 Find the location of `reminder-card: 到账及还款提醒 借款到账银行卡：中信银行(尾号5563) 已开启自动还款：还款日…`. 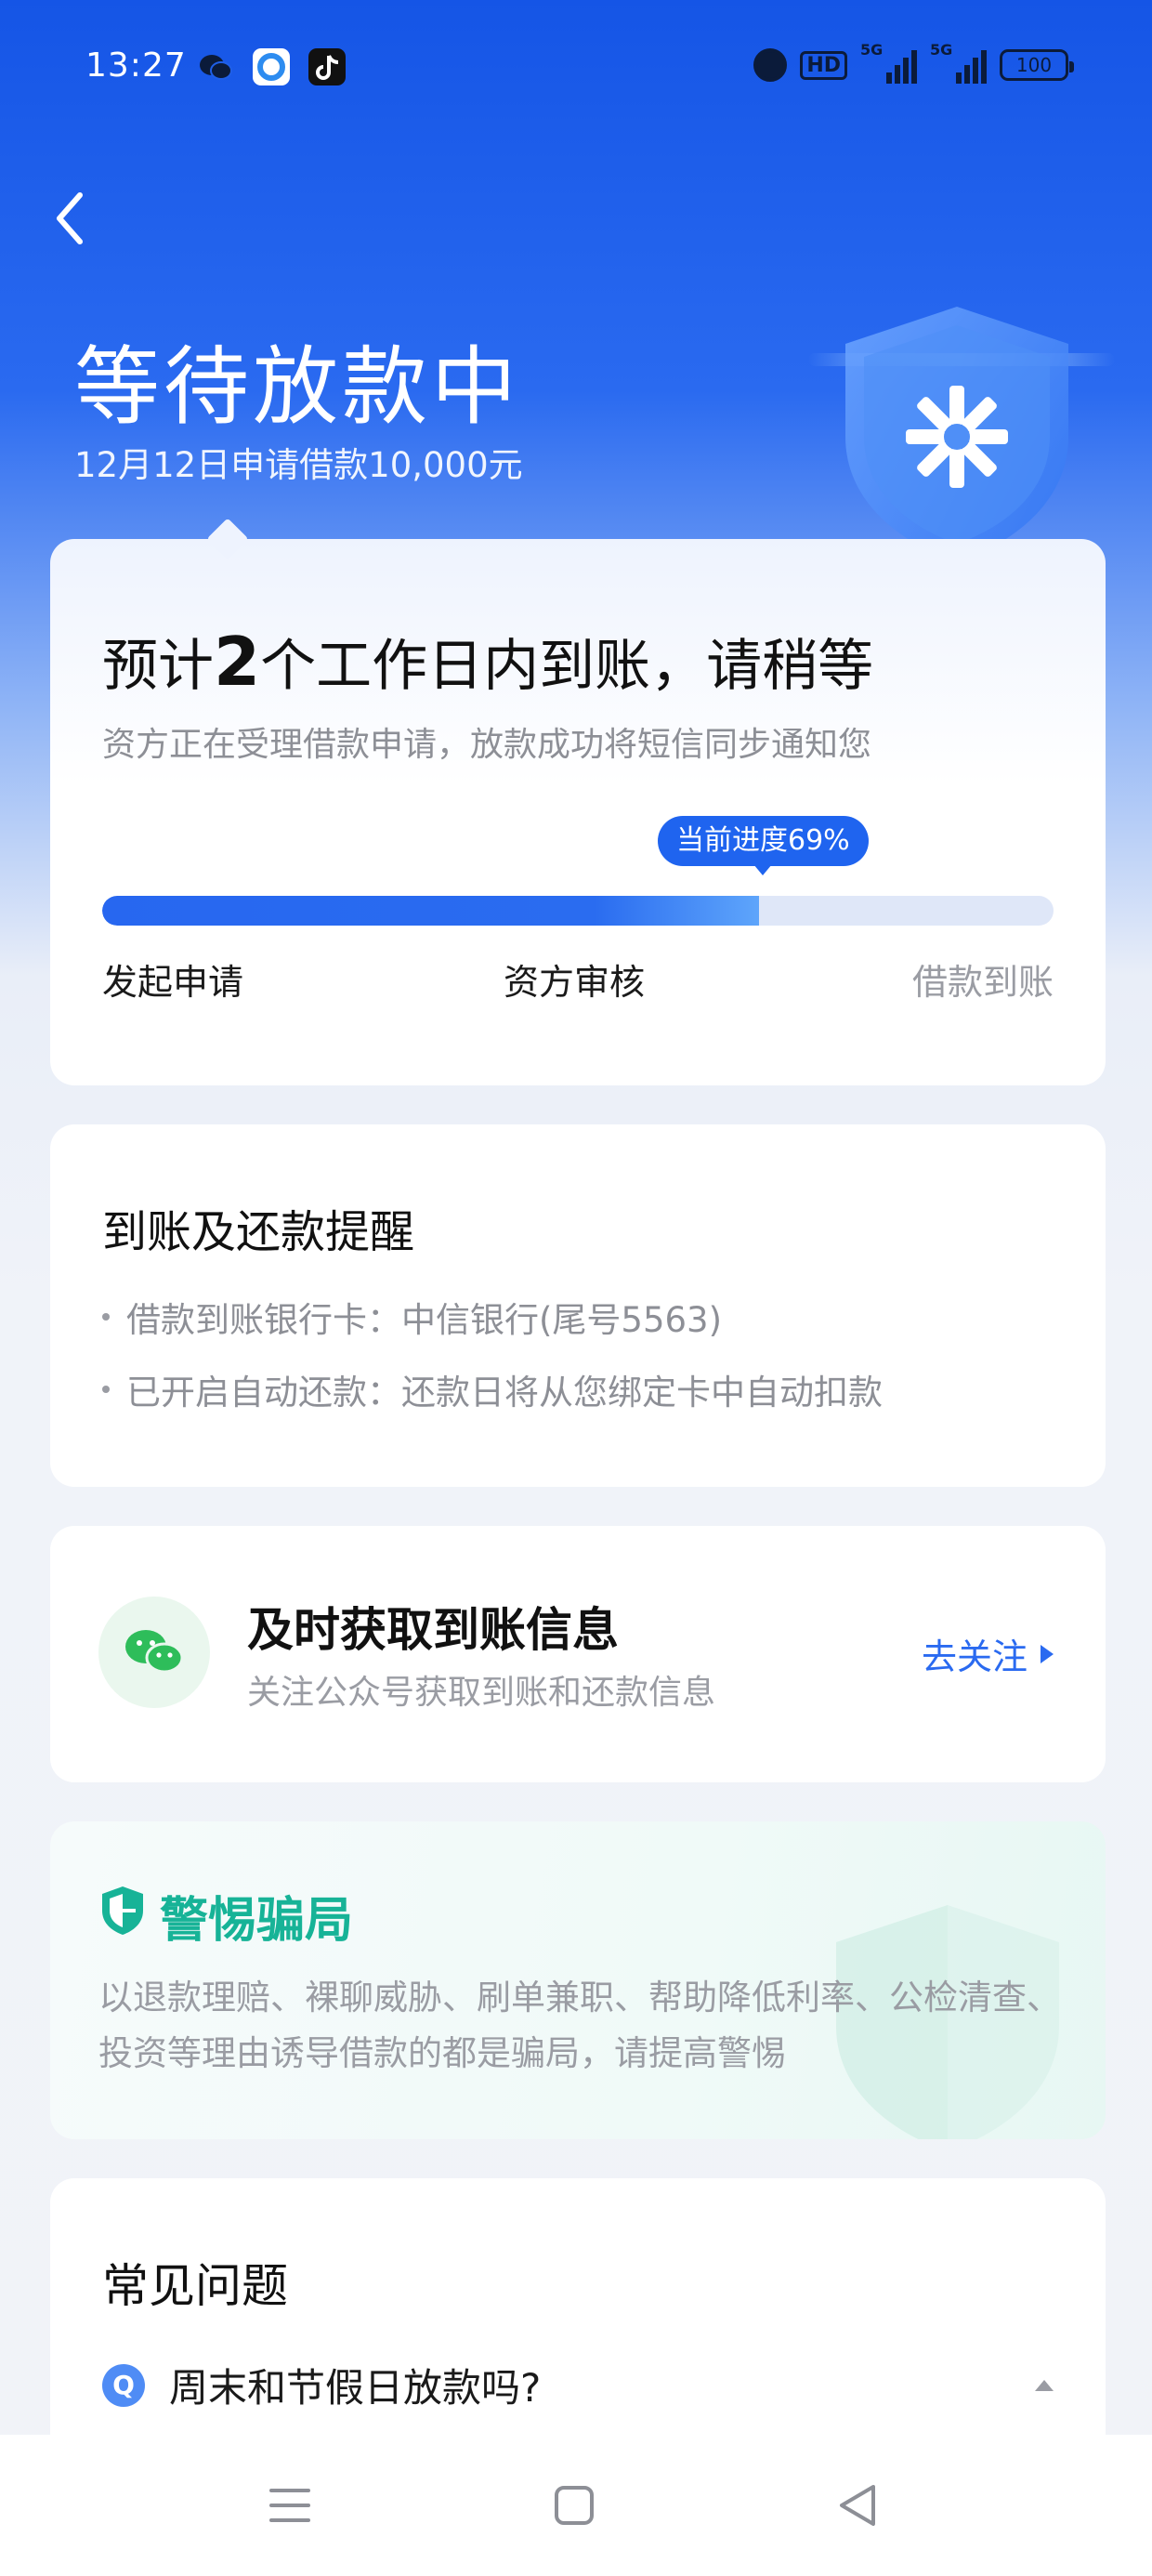

reminder-card: 到账及还款提醒 借款到账银行卡：中信银行(尾号5563) 已开启自动还款：还款日… is located at coordinates (578, 1305).